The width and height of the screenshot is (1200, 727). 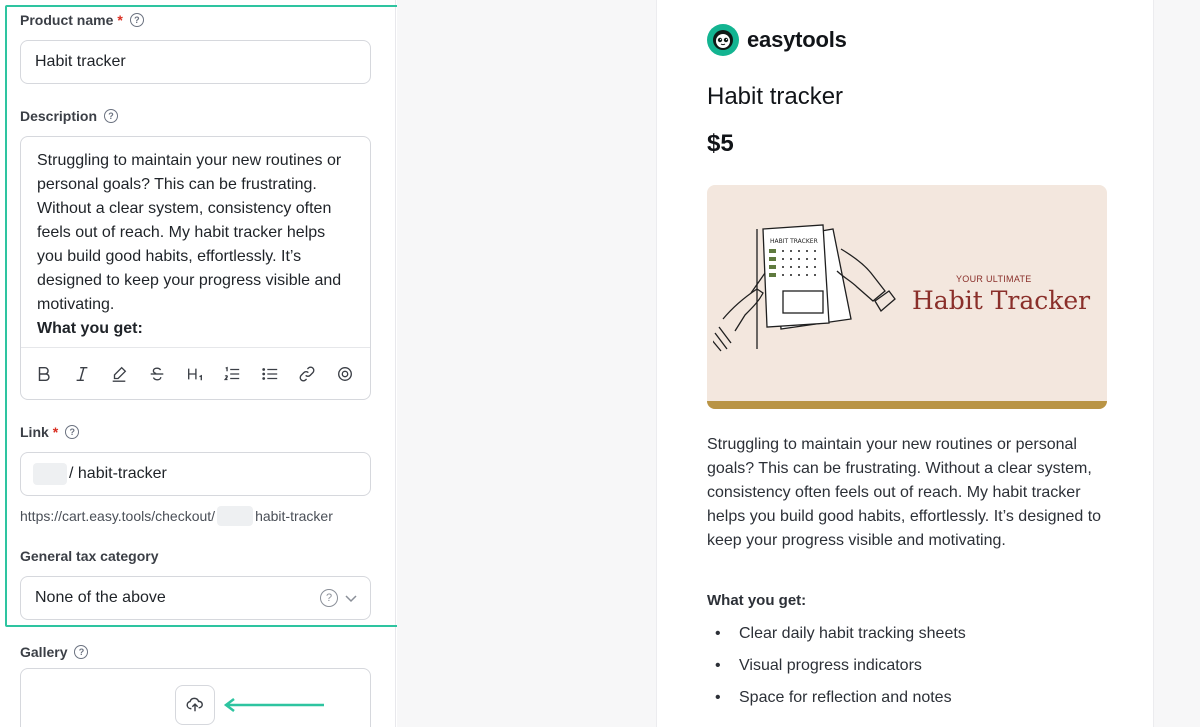 What do you see at coordinates (89, 556) in the screenshot?
I see `tax-category-label: General tax category` at bounding box center [89, 556].